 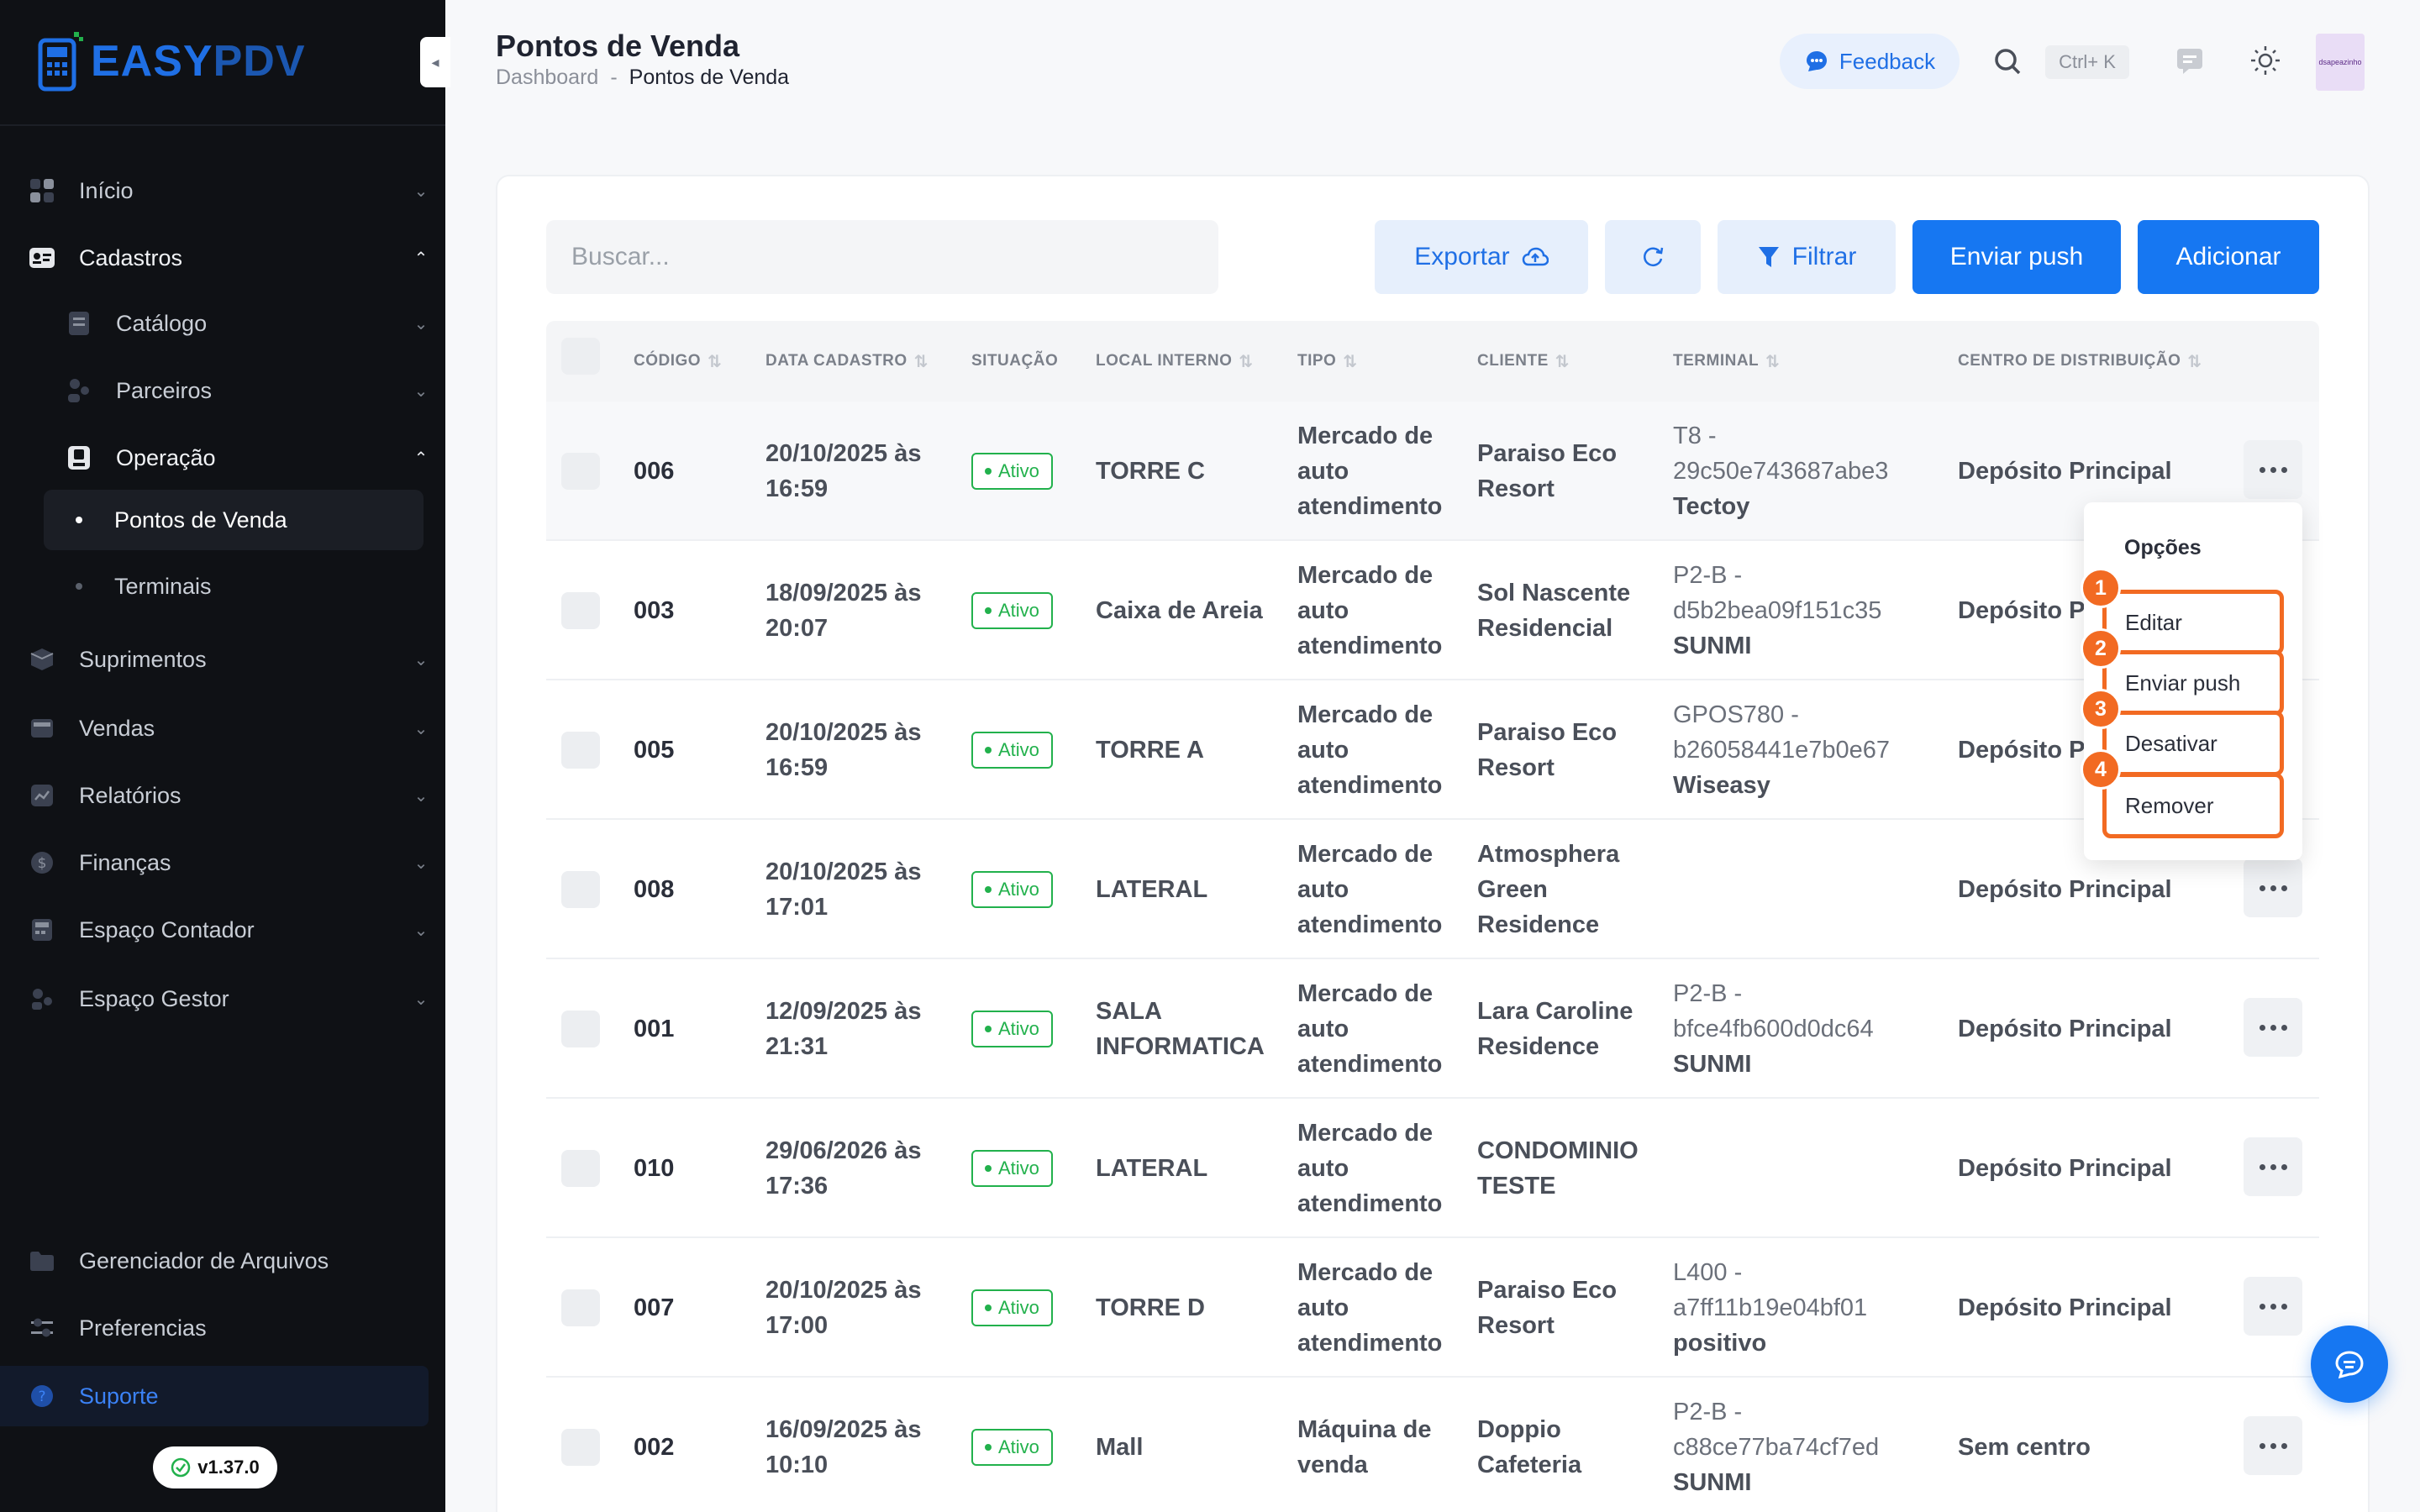 I want to click on menu-item-remover: Remover, so click(x=2193, y=805).